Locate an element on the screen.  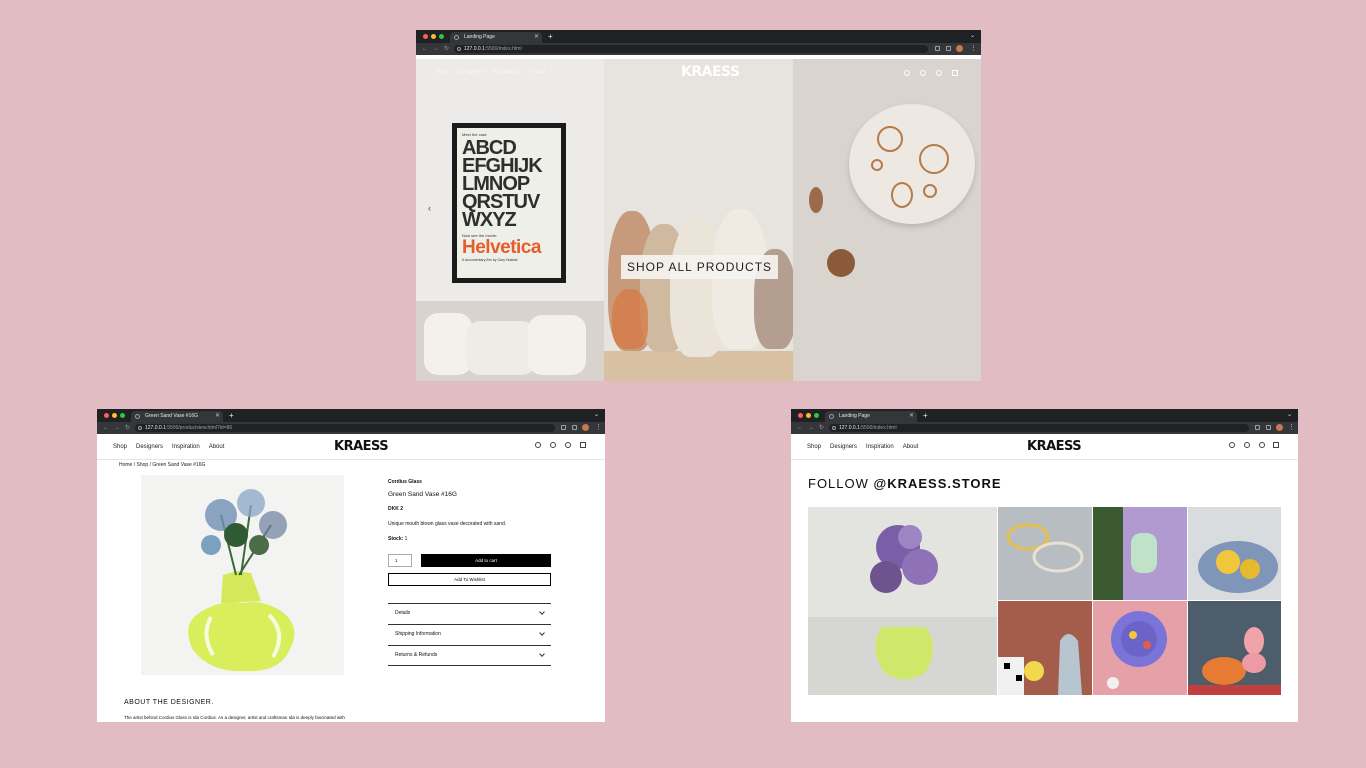
quantity-input: 1 is located at coordinates (400, 560).